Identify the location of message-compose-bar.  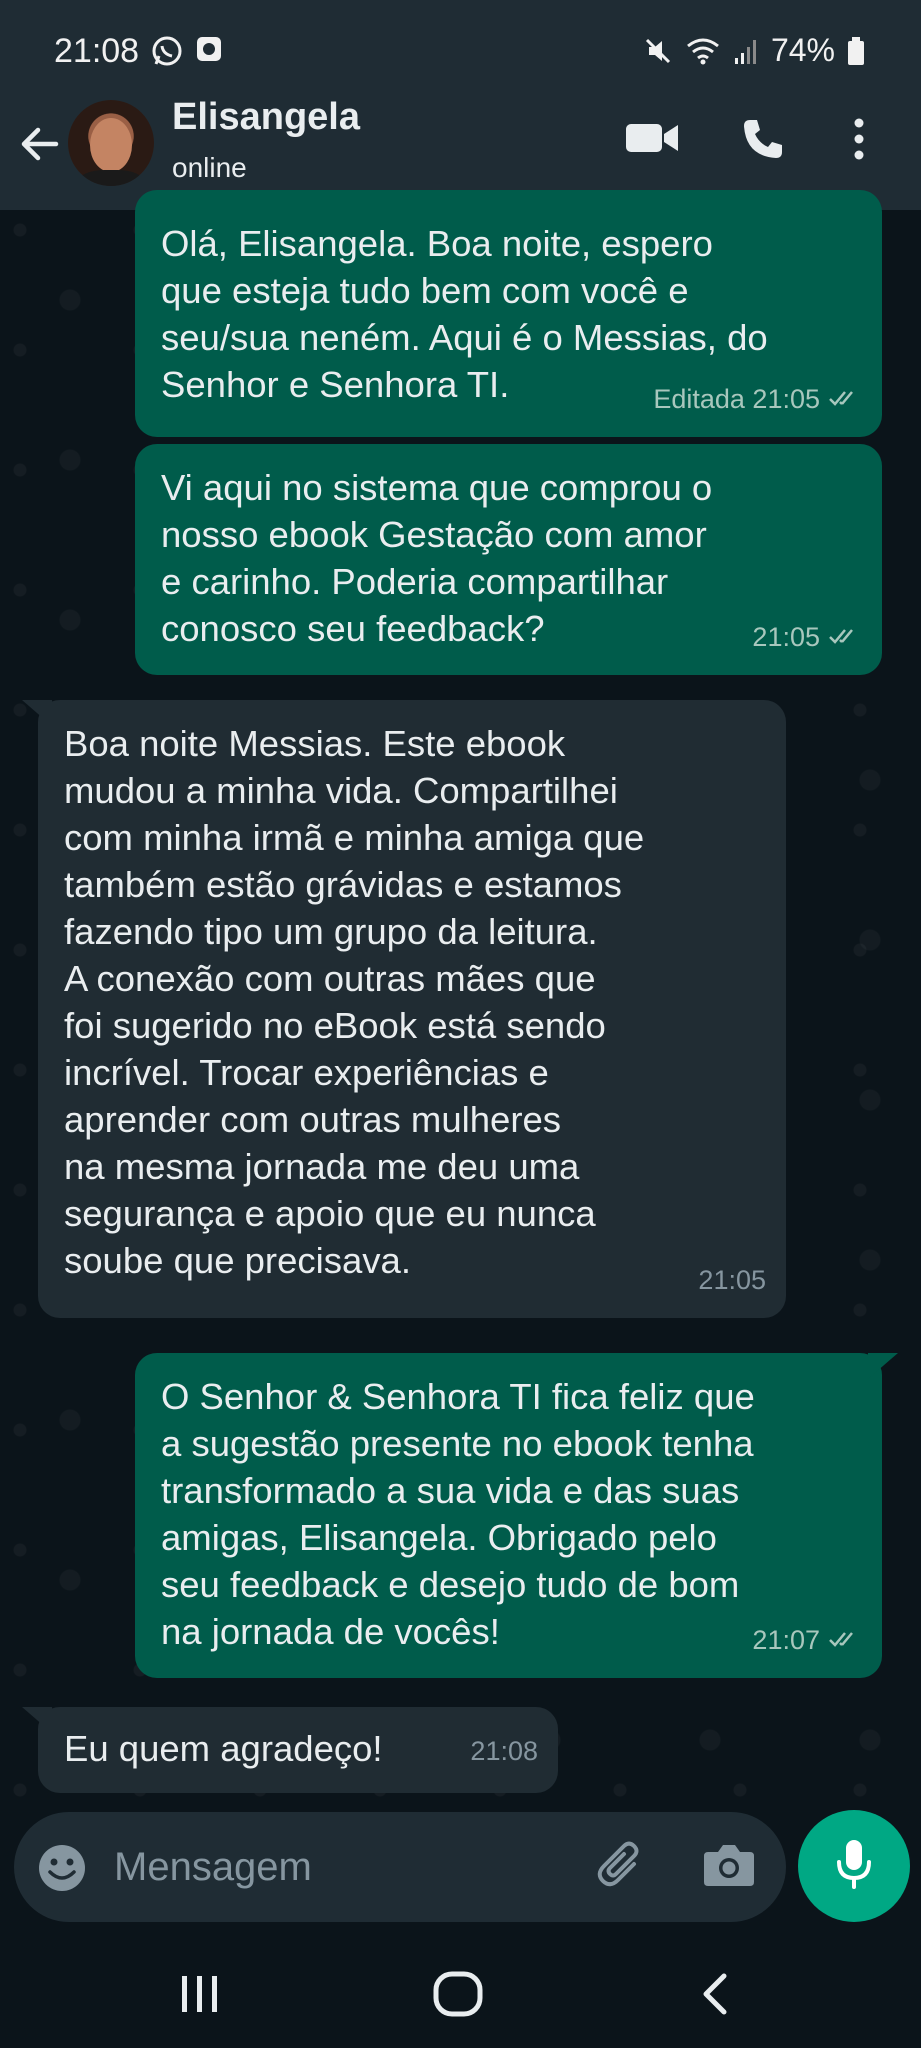
(400, 1867).